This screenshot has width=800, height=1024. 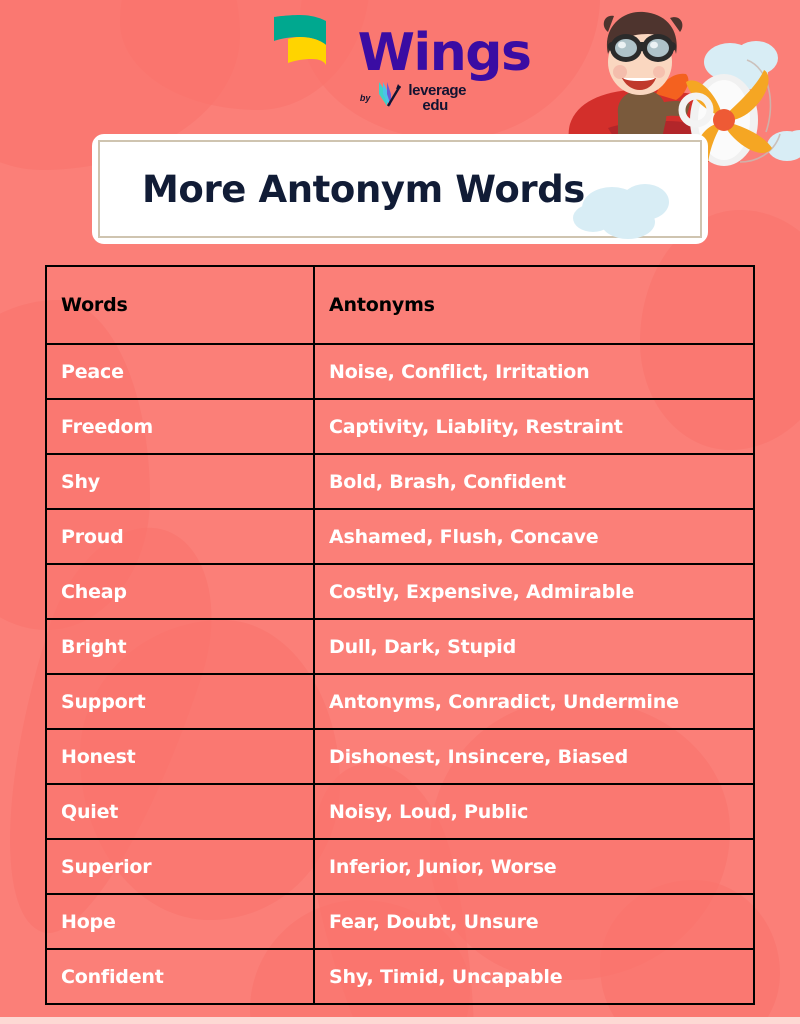 I want to click on leverage-edu-checkmark-icon, so click(x=389, y=97).